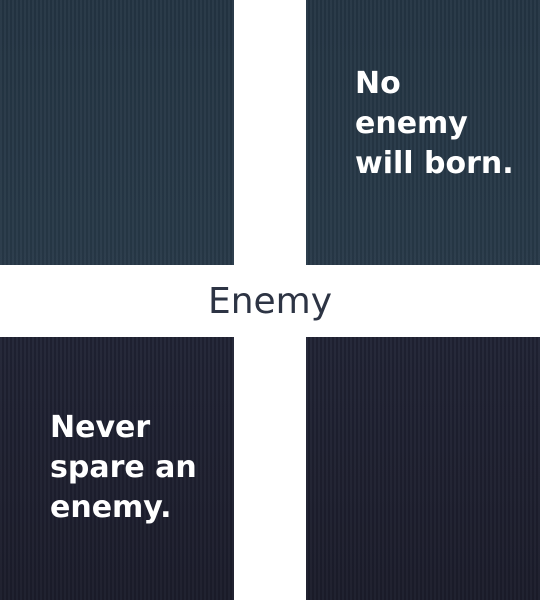 This screenshot has height=600, width=540. I want to click on center-label: Enemy, so click(270, 301).